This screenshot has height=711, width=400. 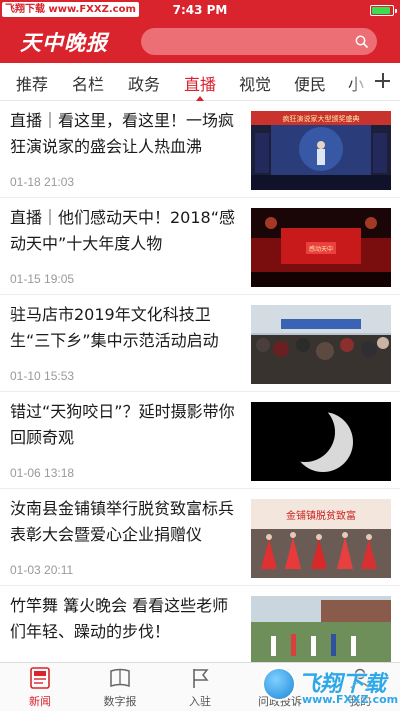 What do you see at coordinates (88, 83) in the screenshot?
I see `tab-columns: 名栏` at bounding box center [88, 83].